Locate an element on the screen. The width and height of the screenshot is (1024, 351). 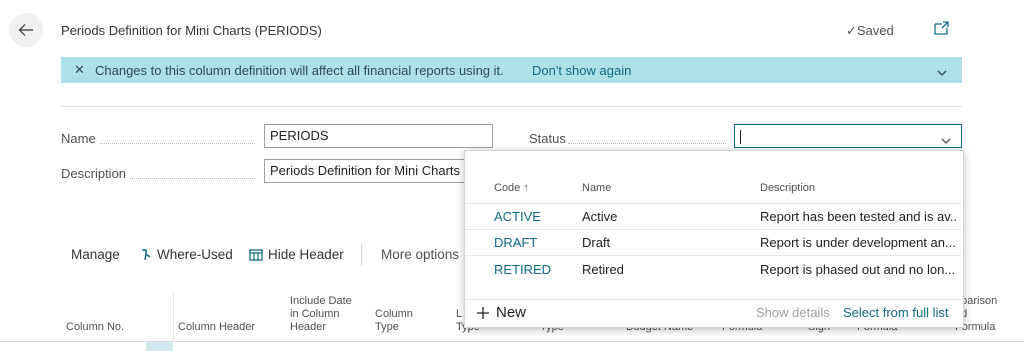
more-options-label: More options is located at coordinates (420, 254).